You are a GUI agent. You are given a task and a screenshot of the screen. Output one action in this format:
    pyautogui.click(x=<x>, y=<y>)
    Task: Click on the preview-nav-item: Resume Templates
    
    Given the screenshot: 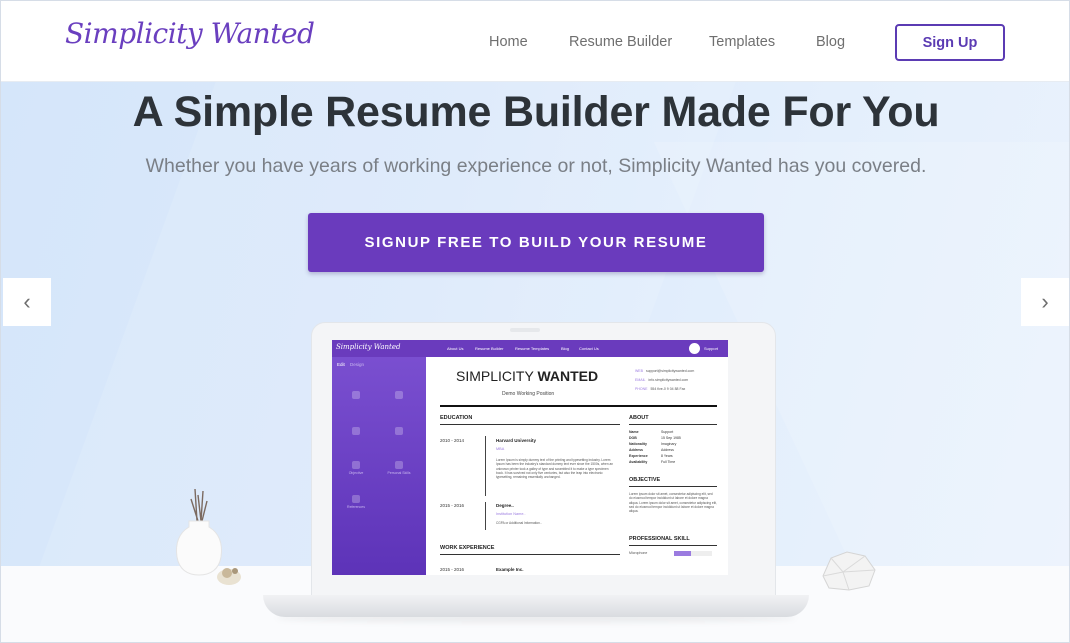 What is the action you would take?
    pyautogui.click(x=532, y=348)
    